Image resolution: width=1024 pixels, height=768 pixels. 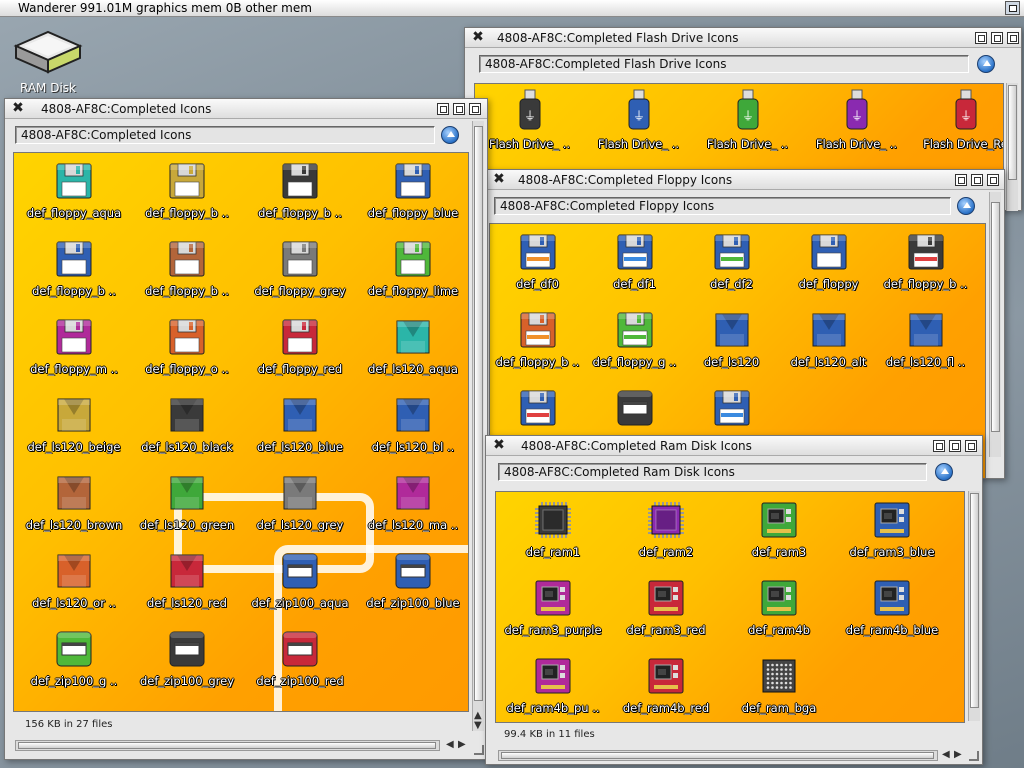 I want to click on file-icon: def_df0, so click(x=537, y=261).